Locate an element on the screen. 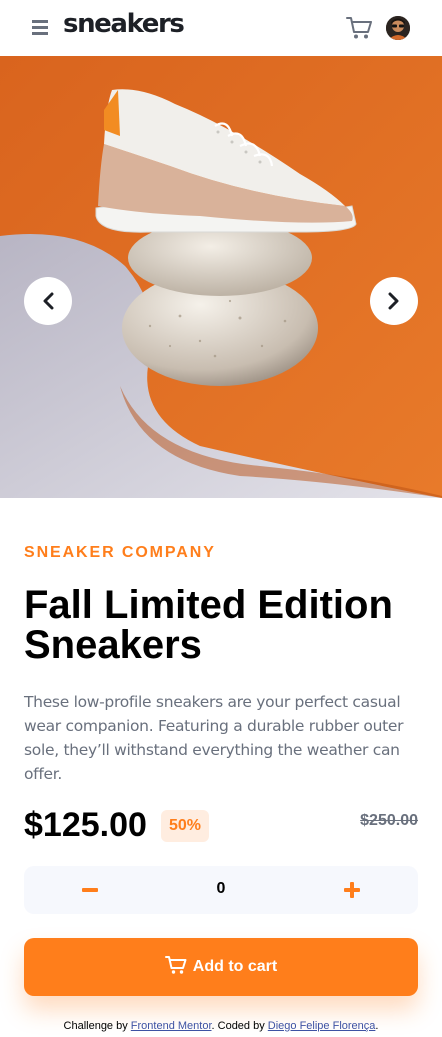 The width and height of the screenshot is (442, 1037). plus-icon is located at coordinates (352, 890).